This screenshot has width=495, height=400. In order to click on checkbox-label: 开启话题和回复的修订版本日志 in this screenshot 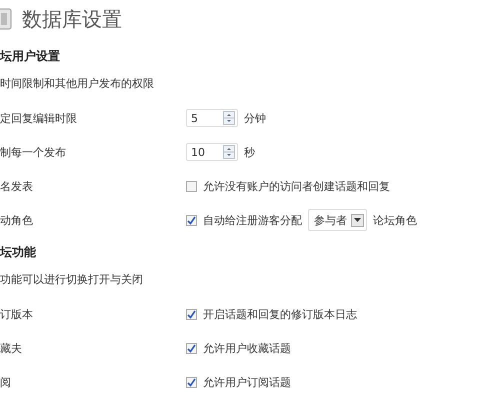, I will do `click(280, 314)`.